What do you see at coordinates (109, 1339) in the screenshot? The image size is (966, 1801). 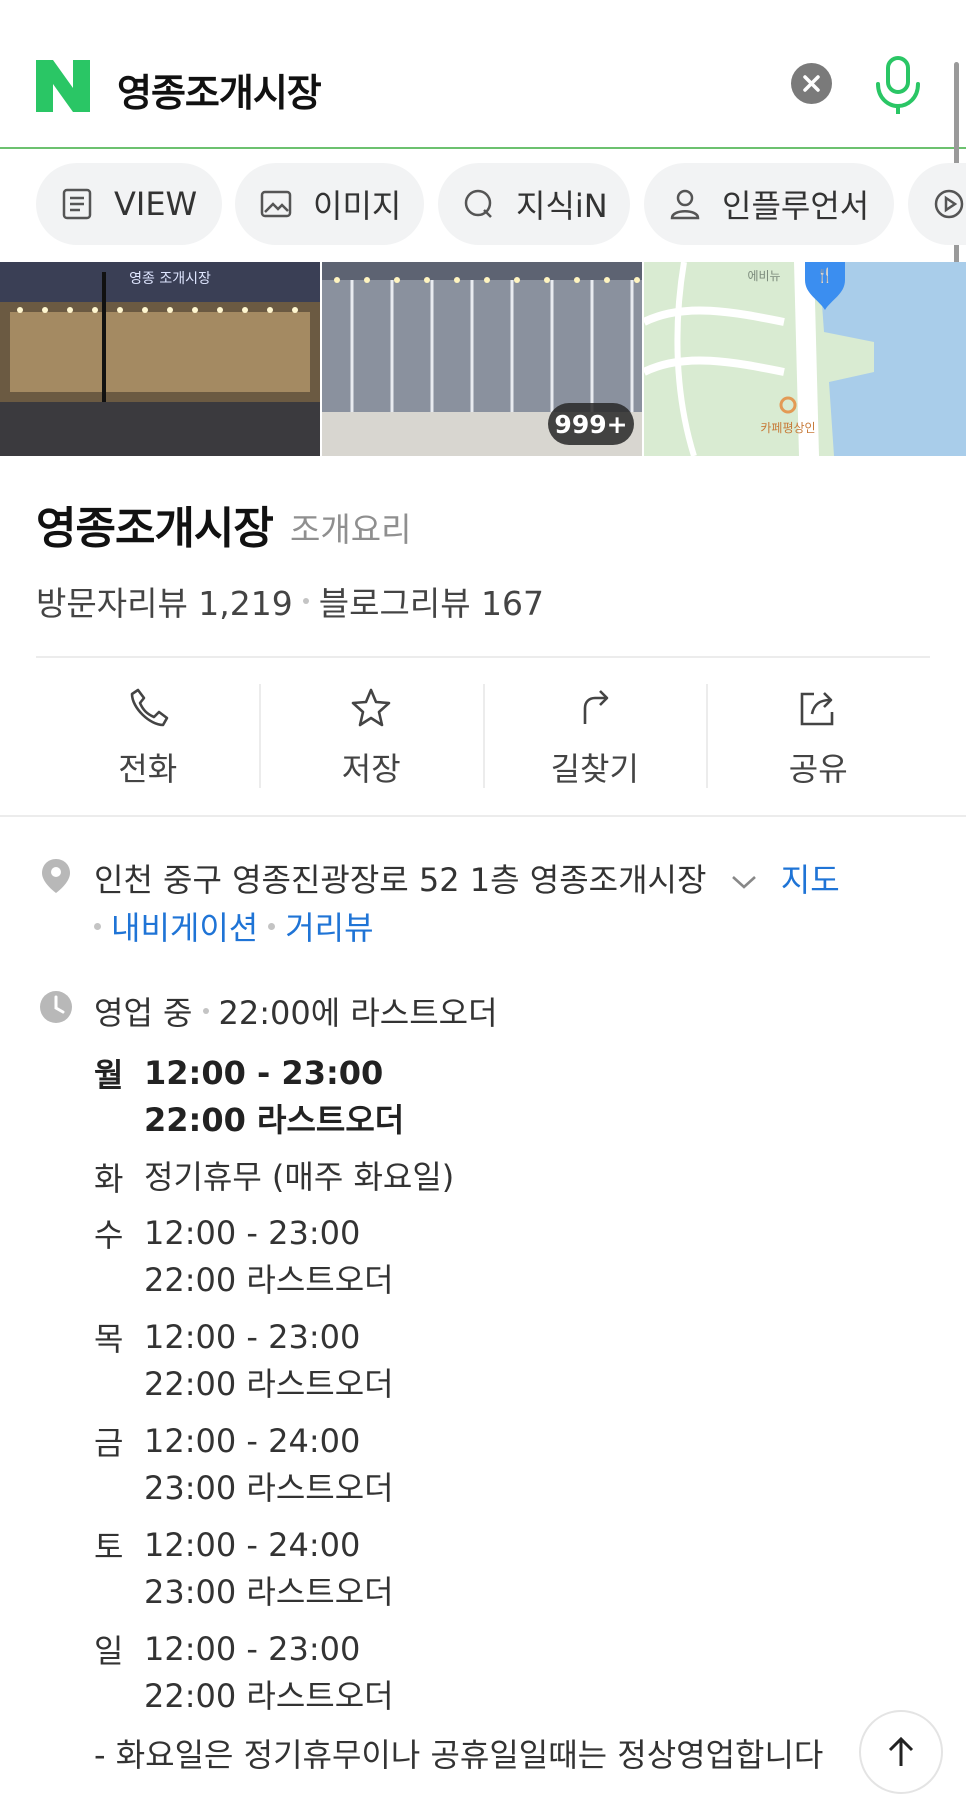 I see `day-label: 목` at bounding box center [109, 1339].